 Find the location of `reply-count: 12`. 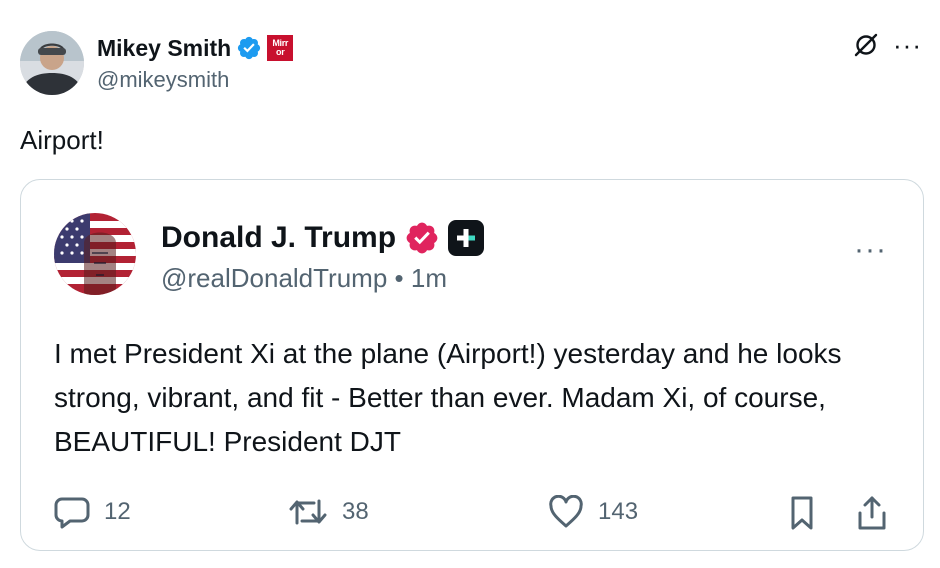

reply-count: 12 is located at coordinates (117, 511).